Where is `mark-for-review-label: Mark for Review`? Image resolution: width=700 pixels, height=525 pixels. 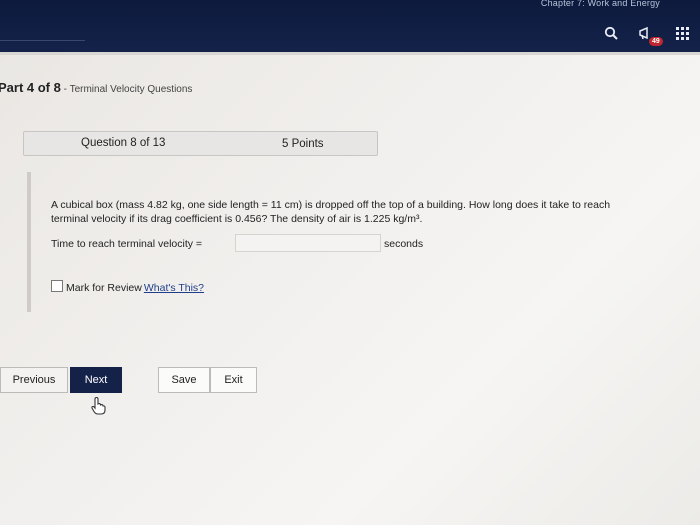
mark-for-review-label: Mark for Review is located at coordinates (104, 288).